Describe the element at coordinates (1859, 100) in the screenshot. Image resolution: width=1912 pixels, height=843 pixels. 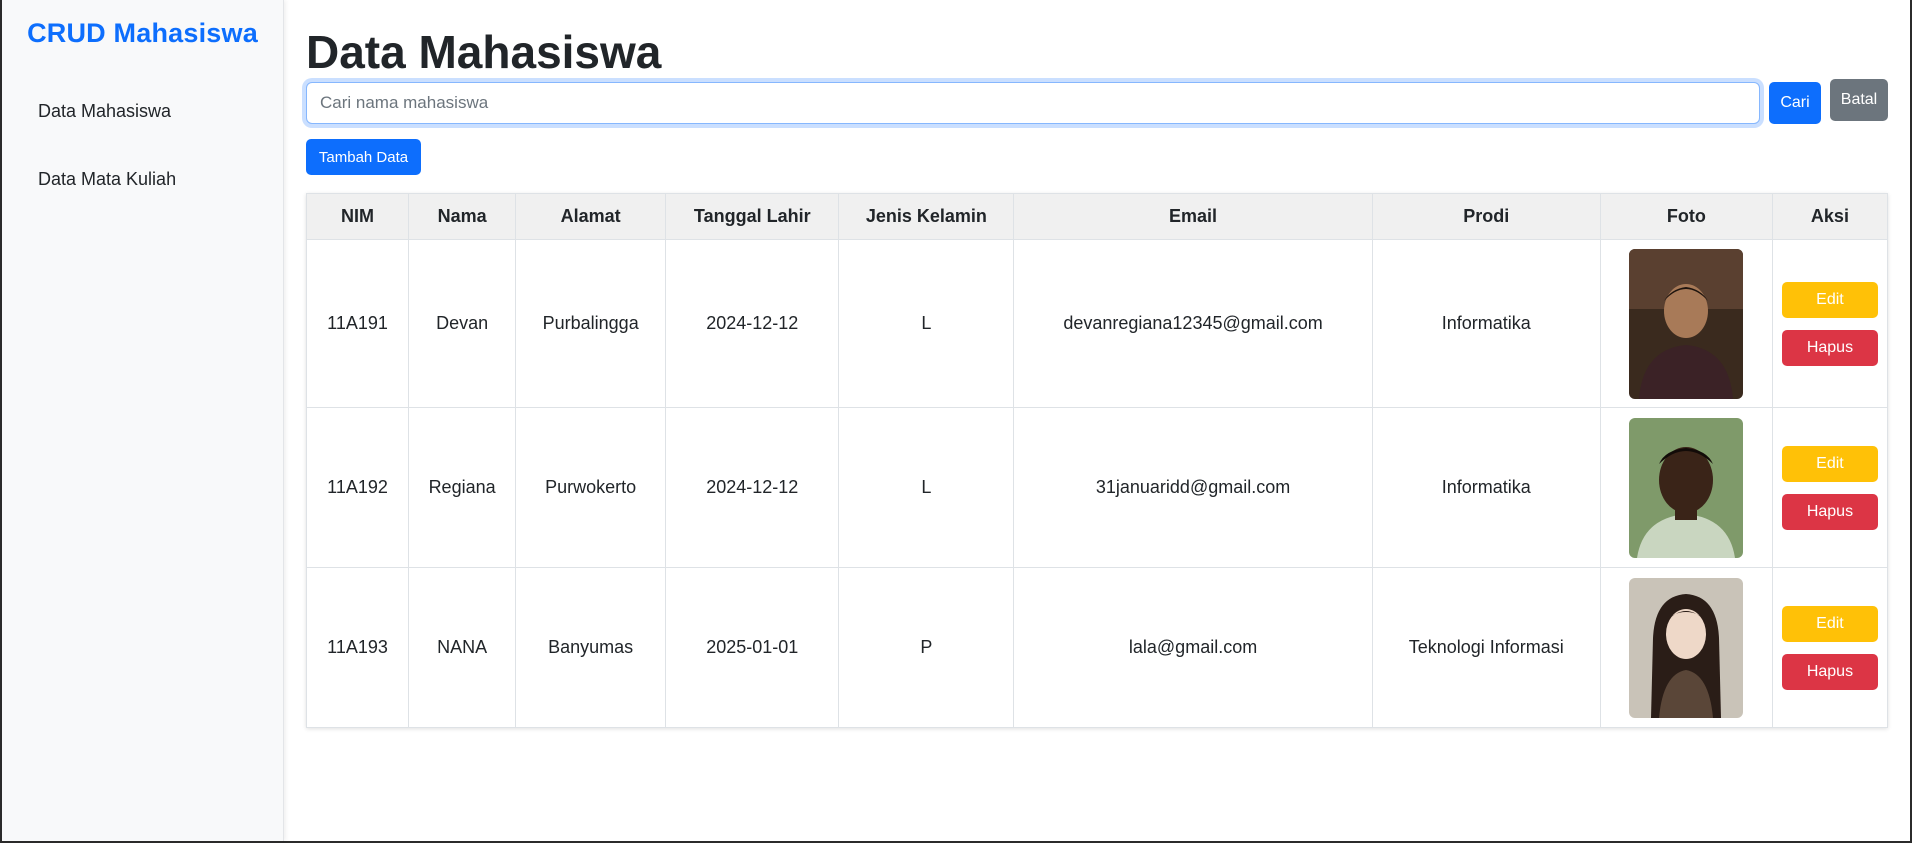
I see `cancel-search-button: Batal` at that location.